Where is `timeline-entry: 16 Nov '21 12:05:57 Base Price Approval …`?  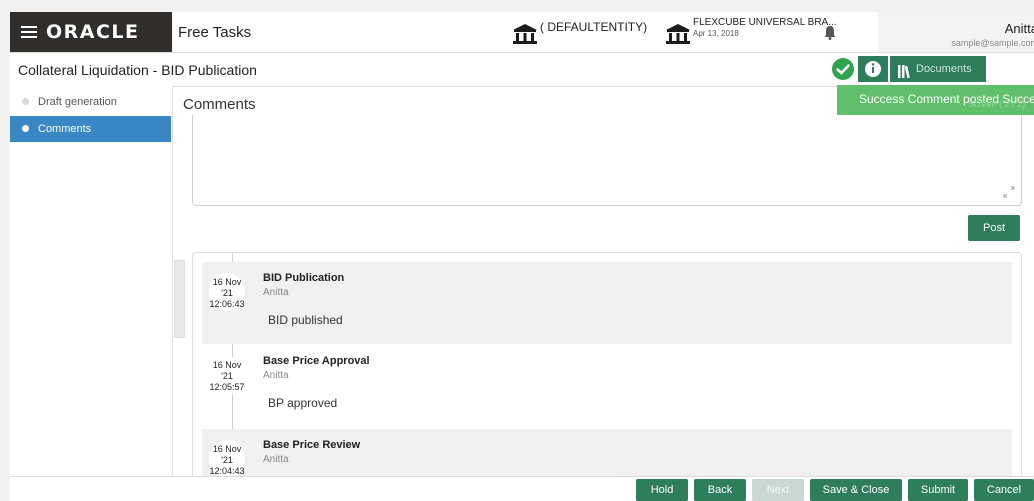
timeline-entry: 16 Nov '21 12:05:57 Base Price Approval … is located at coordinates (607, 386).